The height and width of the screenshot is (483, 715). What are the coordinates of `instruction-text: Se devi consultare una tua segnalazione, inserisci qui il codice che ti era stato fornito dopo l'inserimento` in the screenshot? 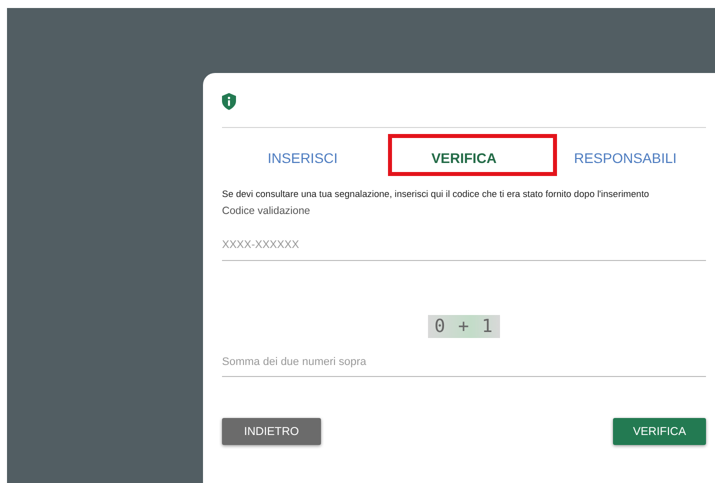 It's located at (436, 194).